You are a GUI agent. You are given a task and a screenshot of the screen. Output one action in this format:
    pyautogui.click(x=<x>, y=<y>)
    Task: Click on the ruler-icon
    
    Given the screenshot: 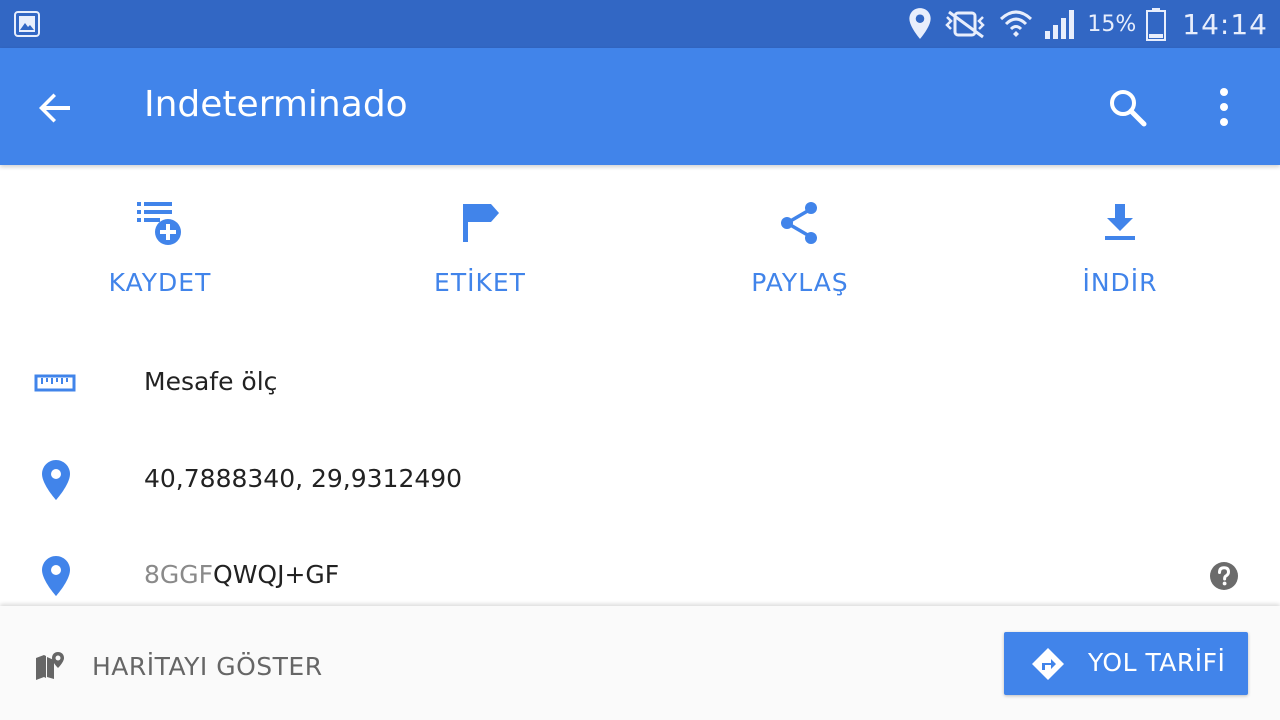 What is the action you would take?
    pyautogui.click(x=55, y=383)
    